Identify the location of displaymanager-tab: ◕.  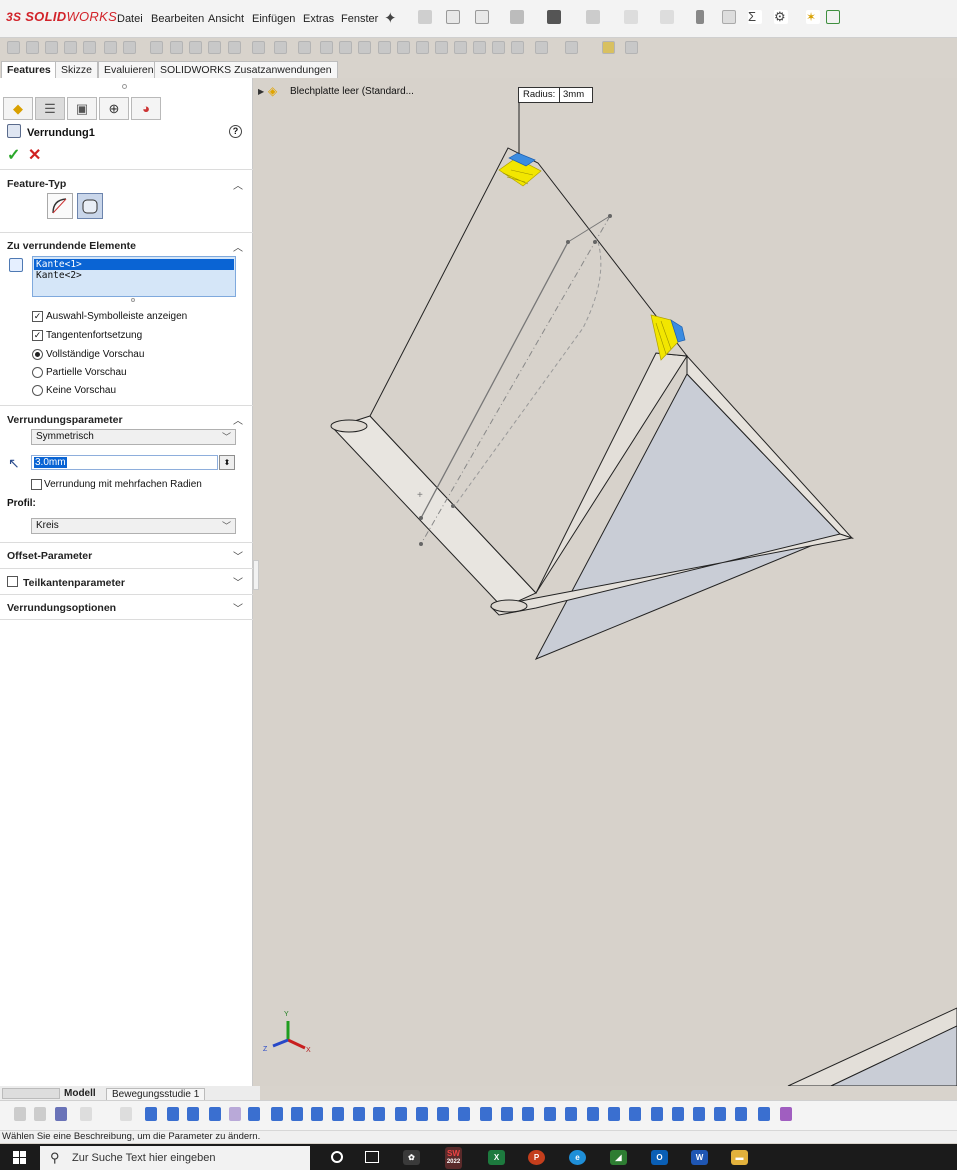
(146, 108).